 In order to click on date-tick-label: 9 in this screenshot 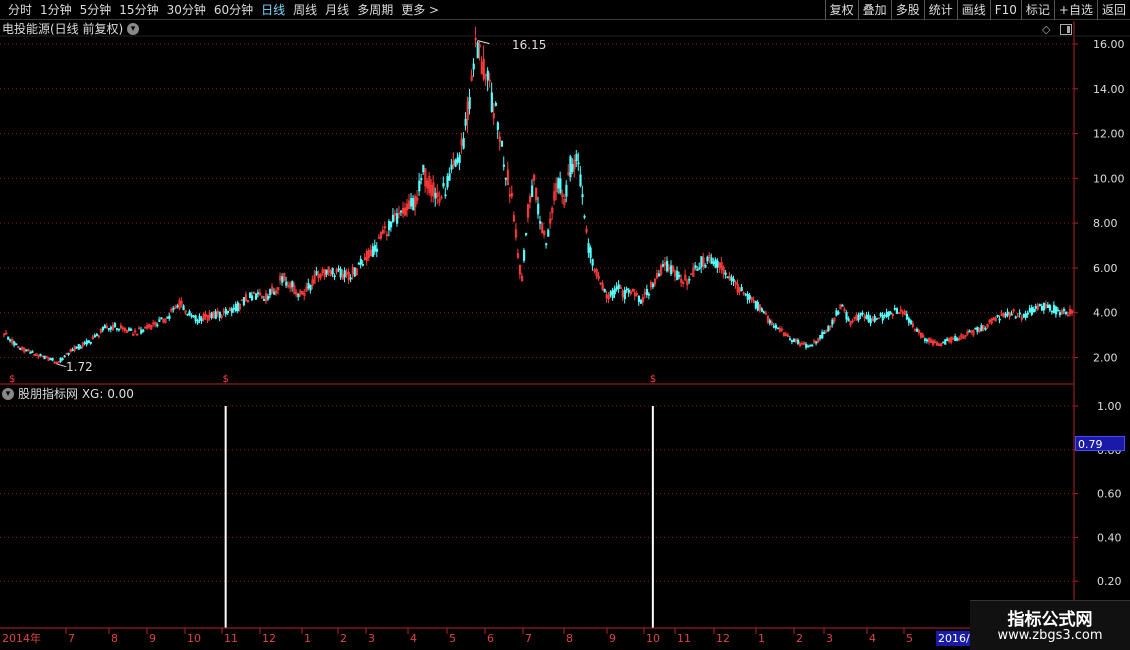, I will do `click(152, 638)`.